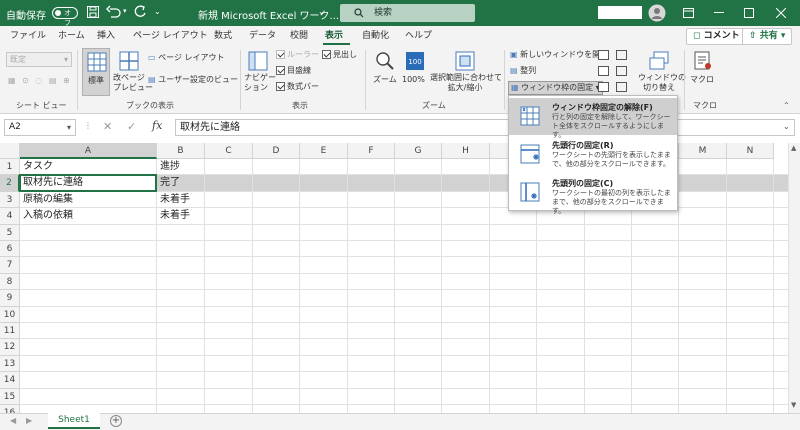  Describe the element at coordinates (40, 127) in the screenshot. I see `name-box: A2 ▾` at that location.